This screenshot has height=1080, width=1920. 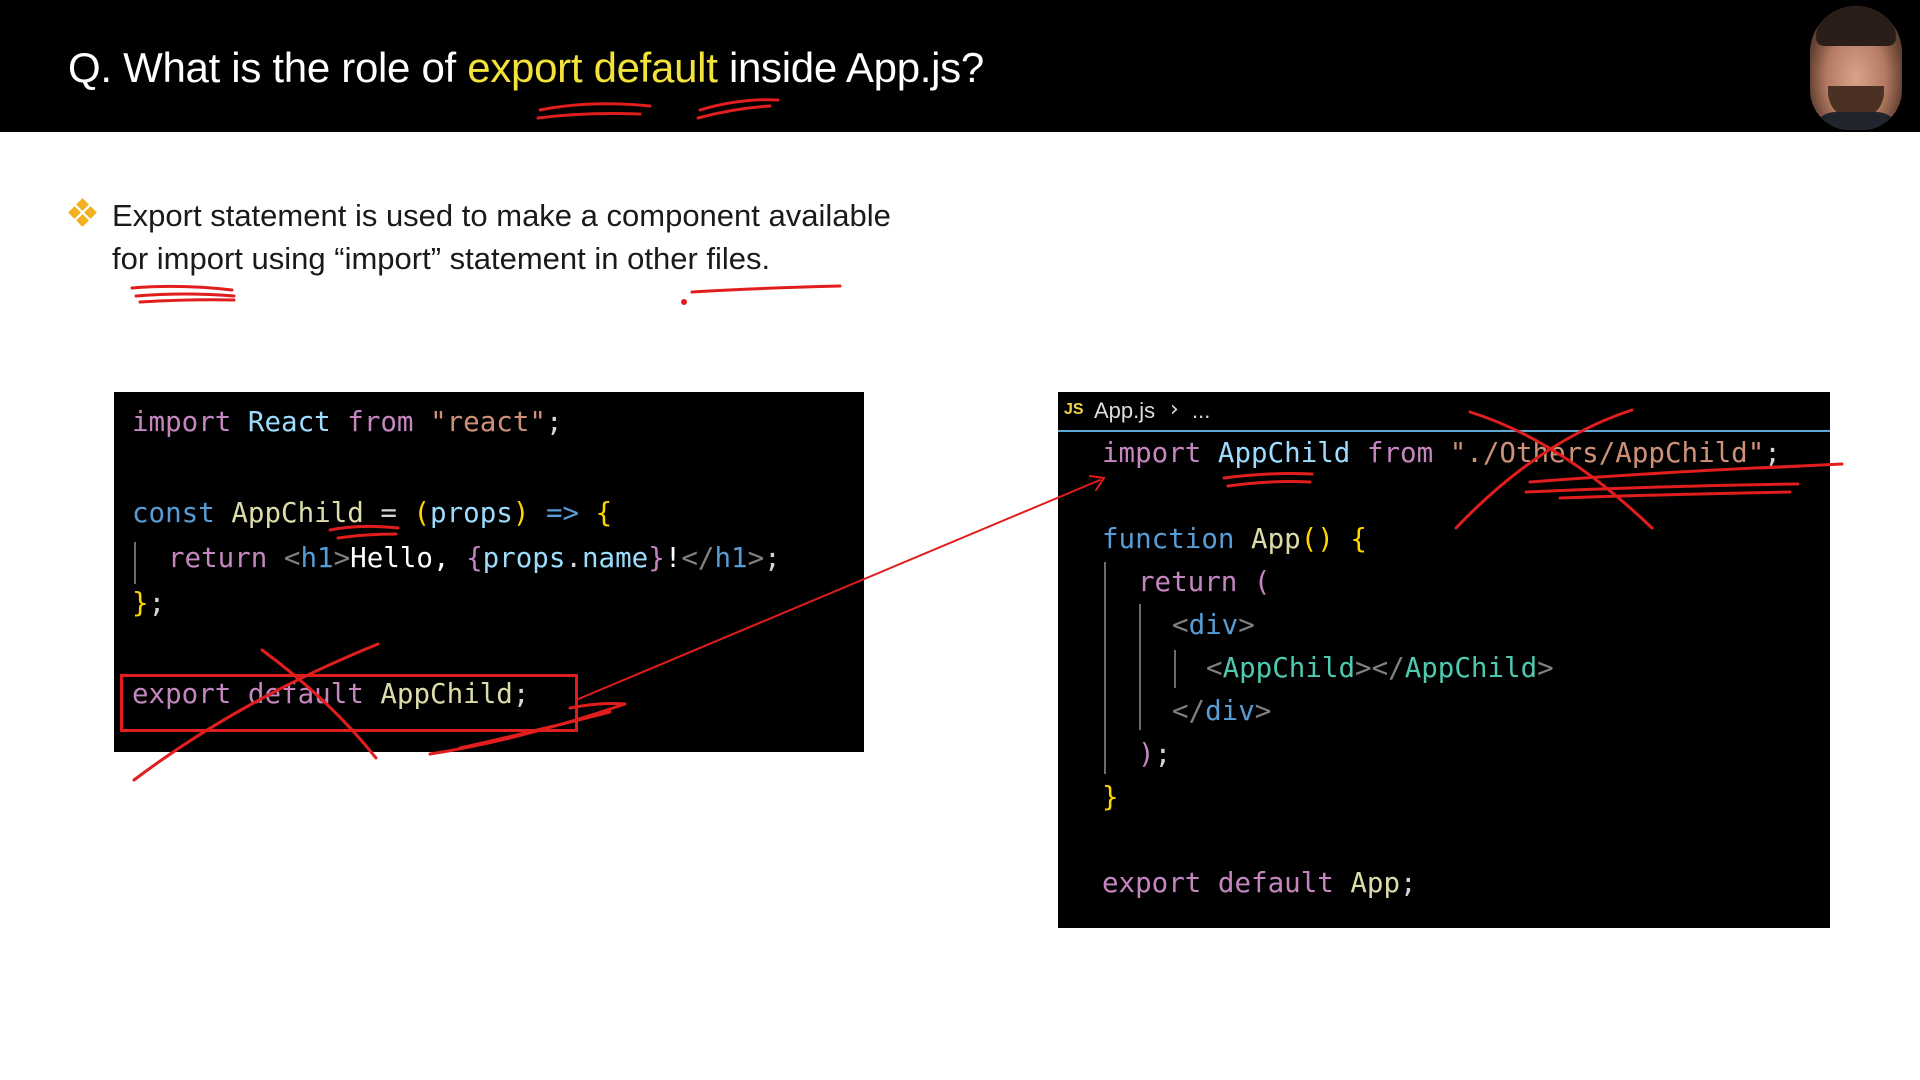 I want to click on ink-dot, so click(x=684, y=302).